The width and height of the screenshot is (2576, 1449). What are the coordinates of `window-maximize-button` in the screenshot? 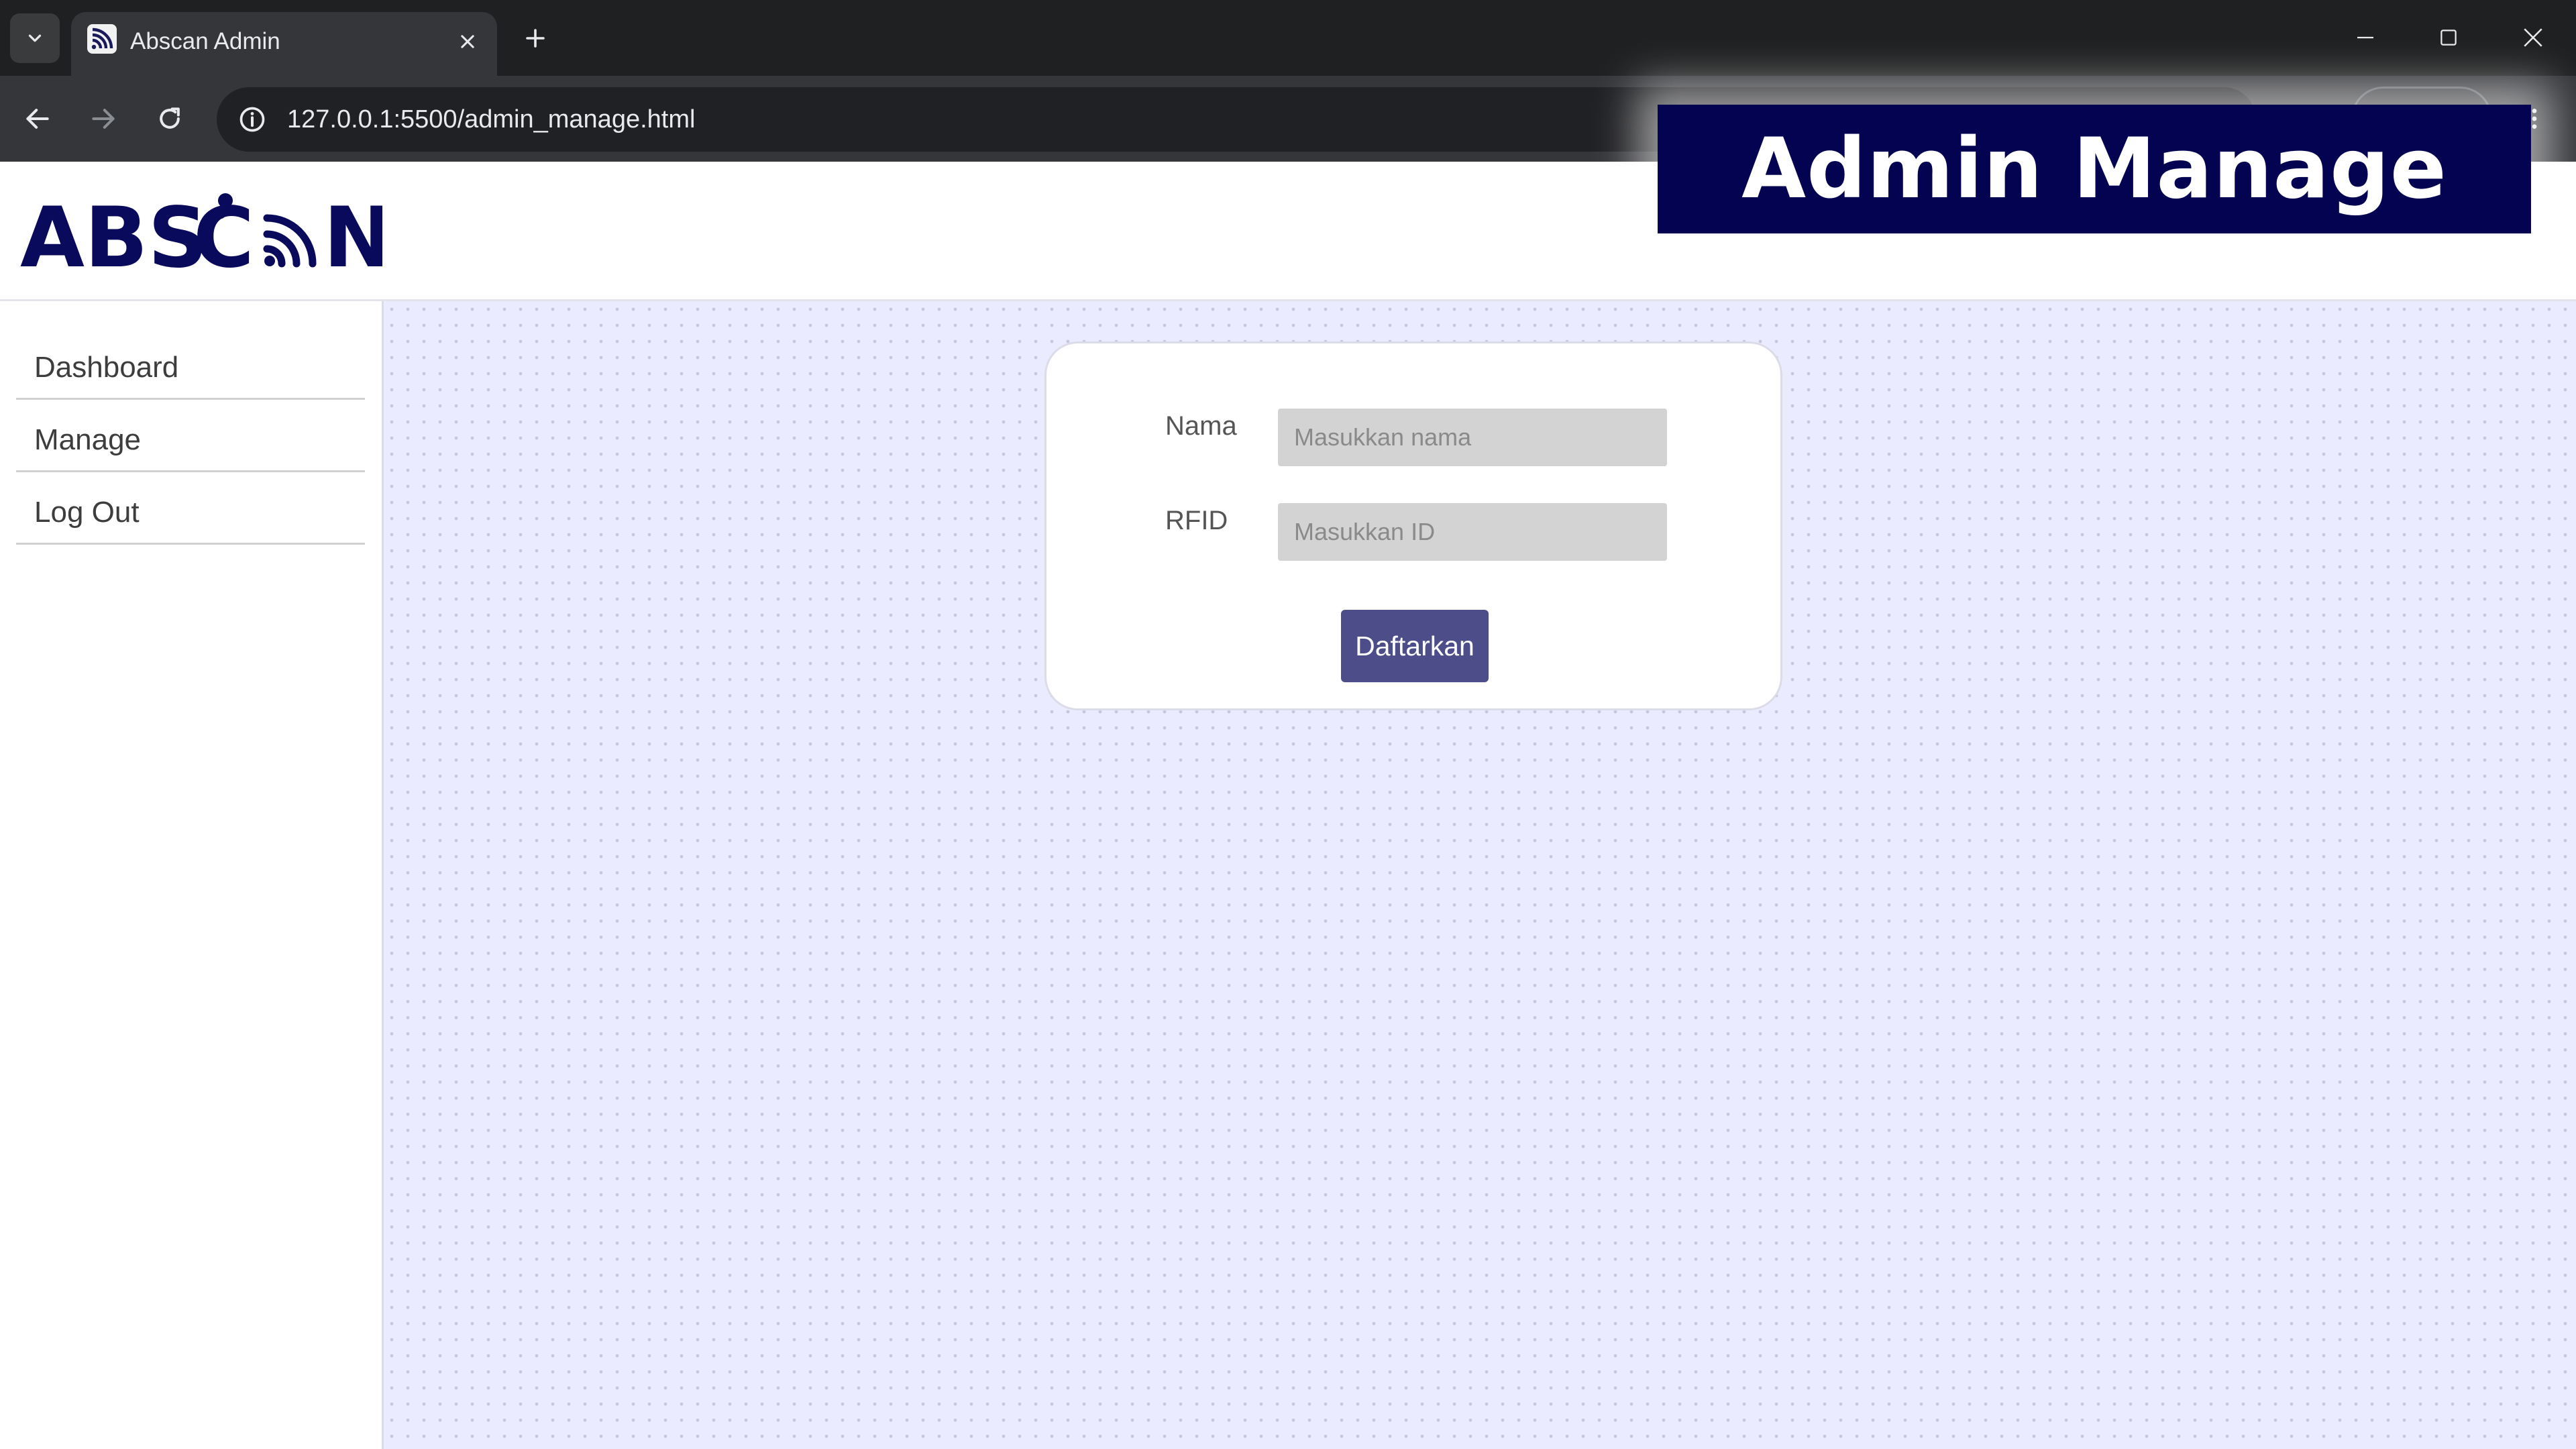 It's located at (2448, 37).